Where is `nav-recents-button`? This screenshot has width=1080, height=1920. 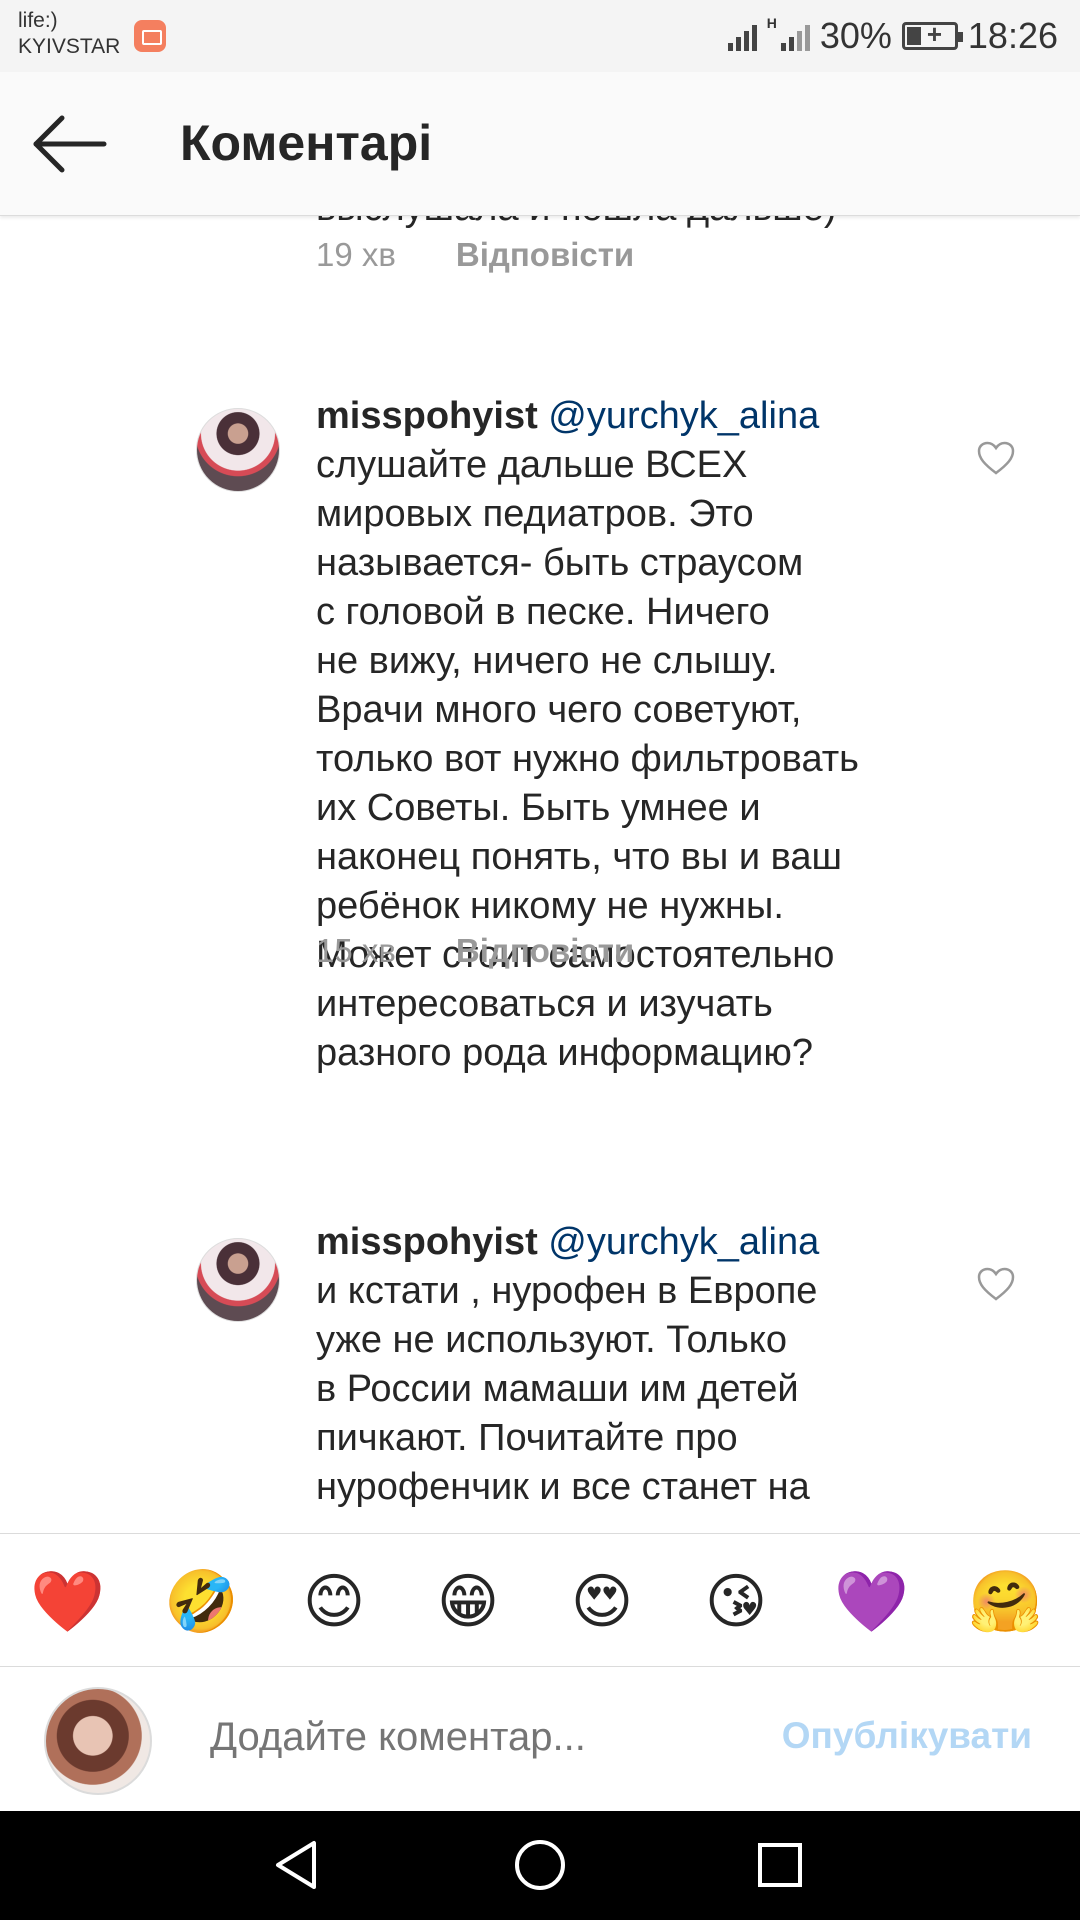
nav-recents-button is located at coordinates (780, 1865).